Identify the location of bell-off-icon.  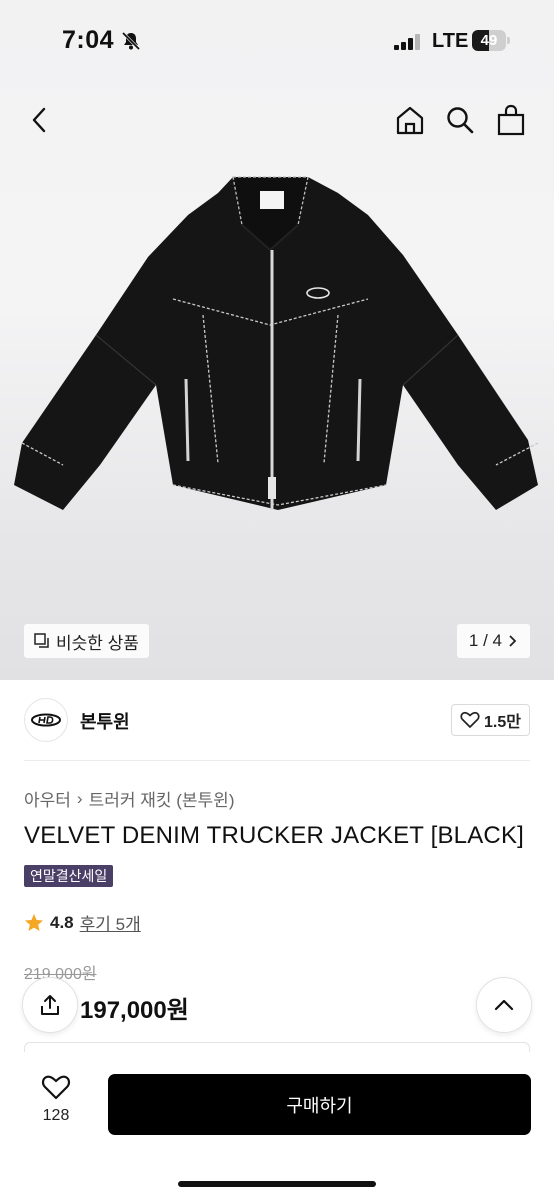
(131, 41).